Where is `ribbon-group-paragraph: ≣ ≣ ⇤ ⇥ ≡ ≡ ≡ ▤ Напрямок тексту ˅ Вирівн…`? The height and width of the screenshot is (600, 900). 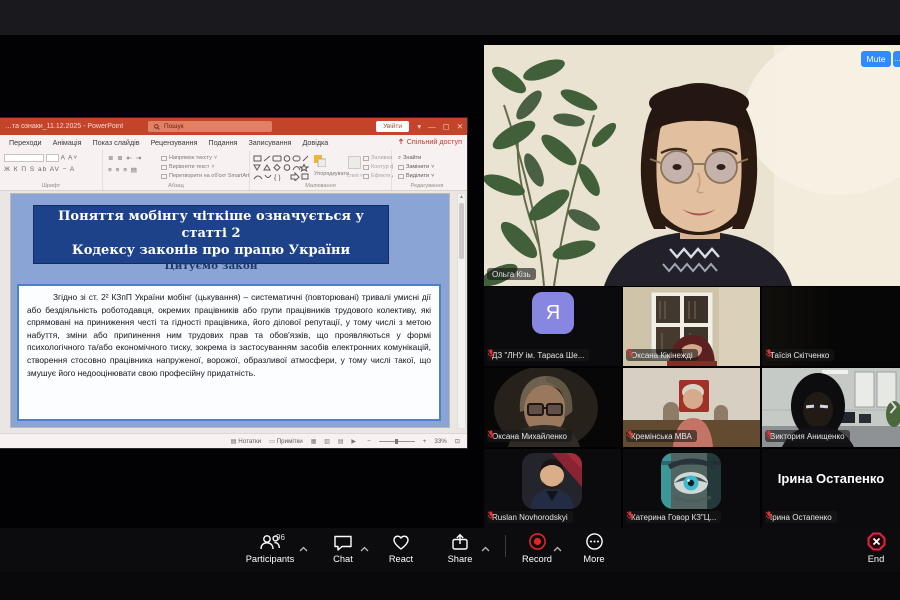
ribbon-group-paragraph: ≣ ≣ ⇤ ⇥ ≡ ≡ ≡ ▤ Напрямок тексту ˅ Вирівн… is located at coordinates (176, 170).